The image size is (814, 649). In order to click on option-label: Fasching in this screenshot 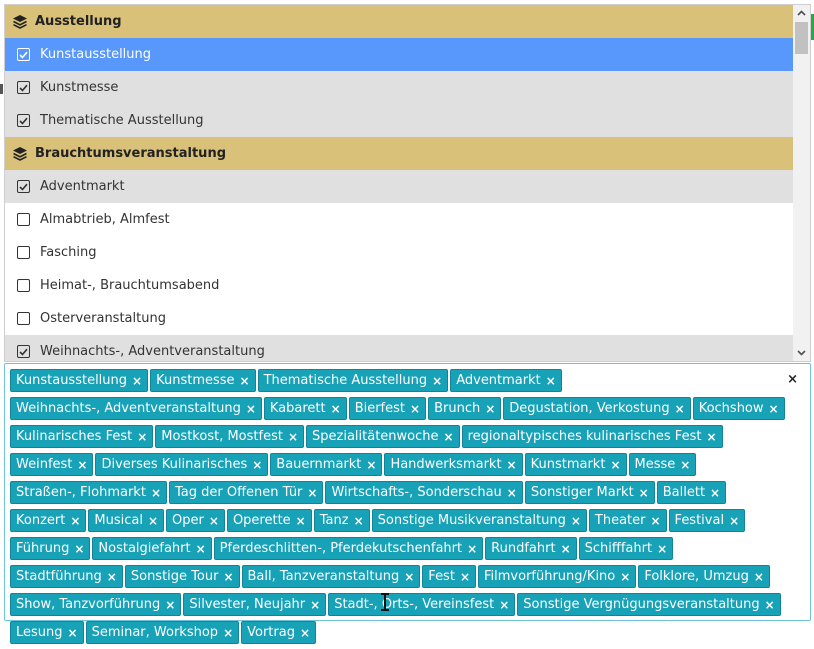, I will do `click(68, 252)`.